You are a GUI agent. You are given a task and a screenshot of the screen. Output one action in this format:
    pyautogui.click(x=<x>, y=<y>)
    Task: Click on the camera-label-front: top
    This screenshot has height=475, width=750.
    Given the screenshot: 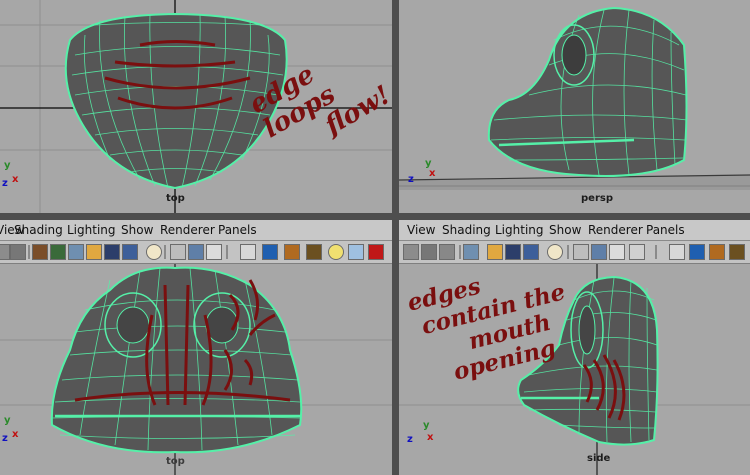 What is the action you would take?
    pyautogui.click(x=175, y=461)
    